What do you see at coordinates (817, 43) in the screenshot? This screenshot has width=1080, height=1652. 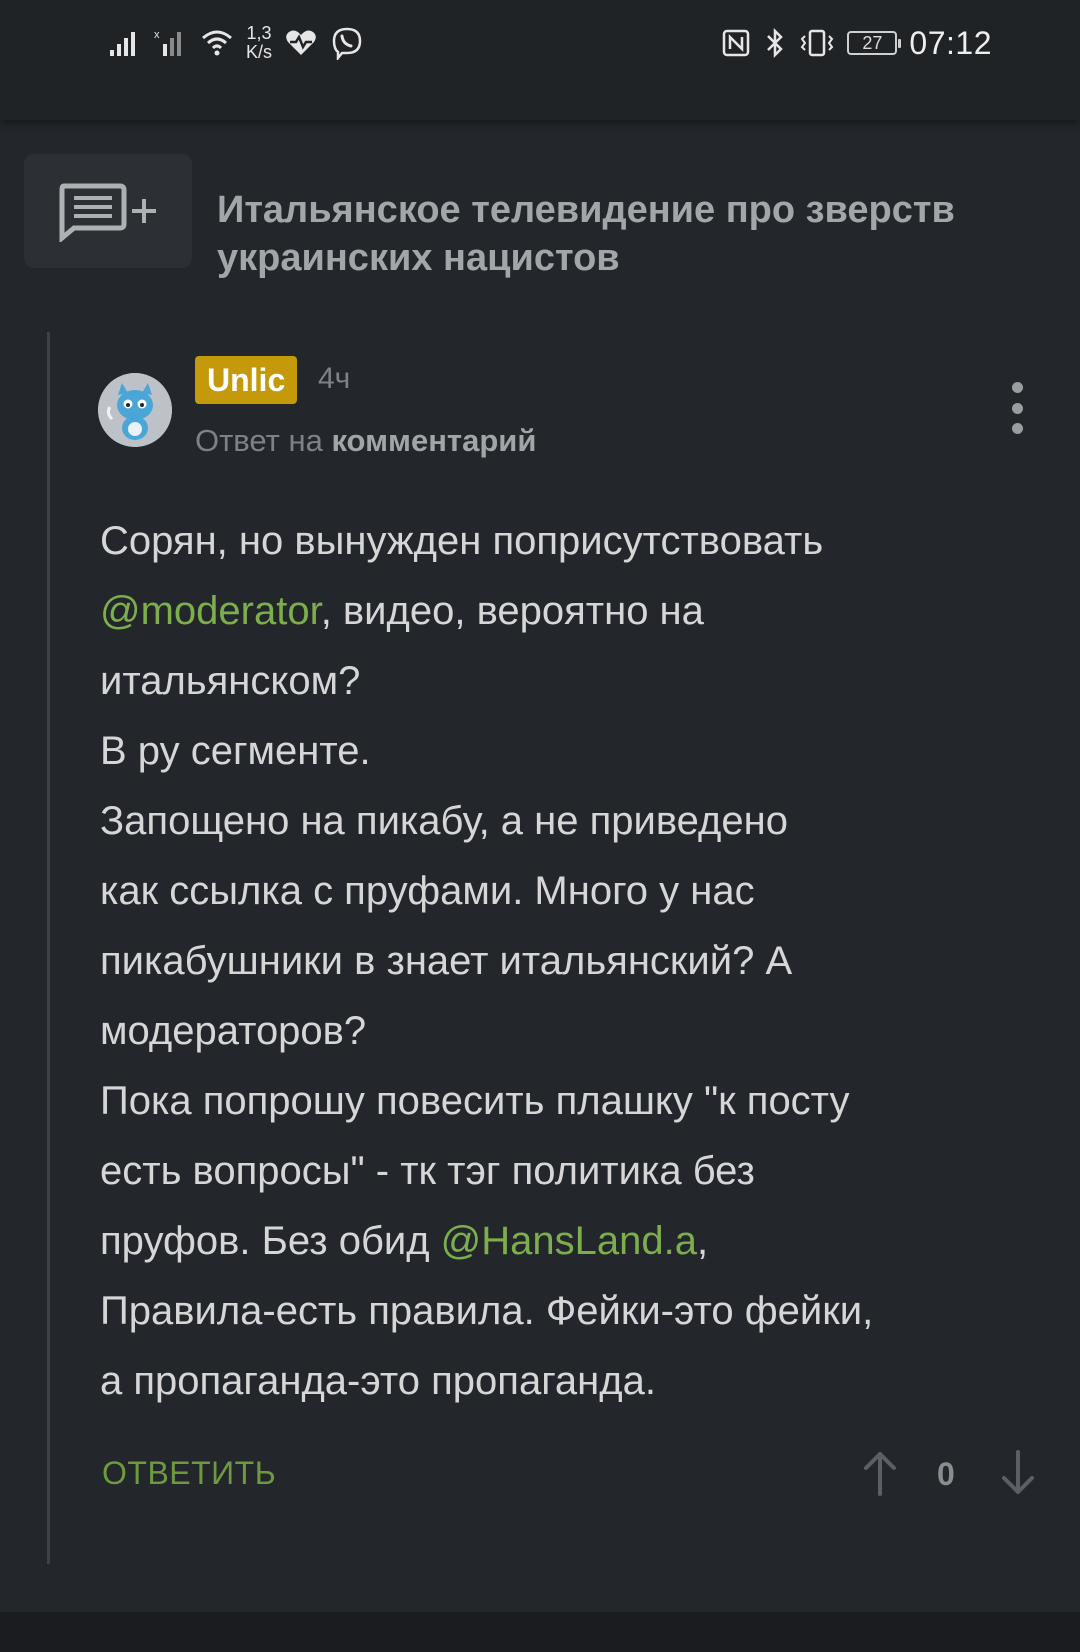 I see `vibrate-icon` at bounding box center [817, 43].